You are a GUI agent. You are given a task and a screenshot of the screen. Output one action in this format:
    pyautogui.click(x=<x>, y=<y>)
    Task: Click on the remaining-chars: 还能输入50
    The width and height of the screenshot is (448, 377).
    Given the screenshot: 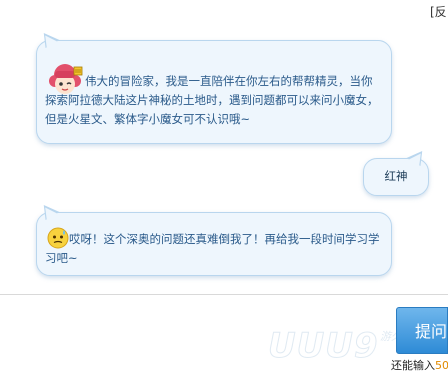 What is the action you would take?
    pyautogui.click(x=419, y=365)
    